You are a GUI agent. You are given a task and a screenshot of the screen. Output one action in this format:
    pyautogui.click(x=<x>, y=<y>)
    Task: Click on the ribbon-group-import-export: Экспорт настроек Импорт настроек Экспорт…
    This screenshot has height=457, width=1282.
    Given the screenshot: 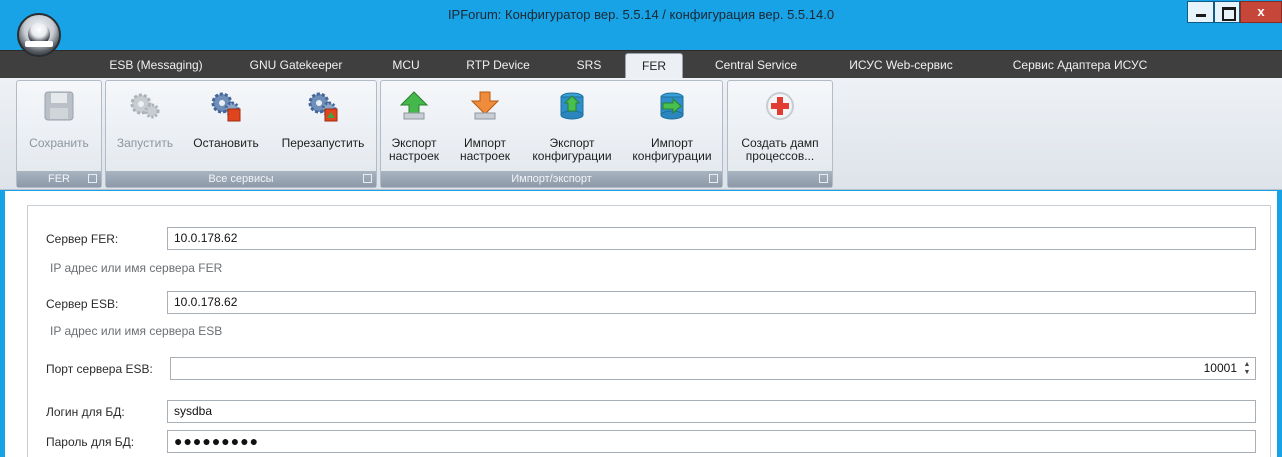 What is the action you would take?
    pyautogui.click(x=551, y=134)
    